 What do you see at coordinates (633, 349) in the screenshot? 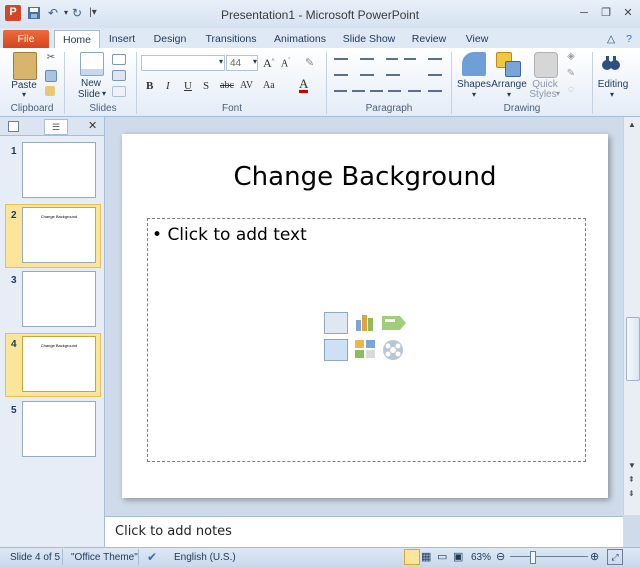
I see `scroll-thumb` at bounding box center [633, 349].